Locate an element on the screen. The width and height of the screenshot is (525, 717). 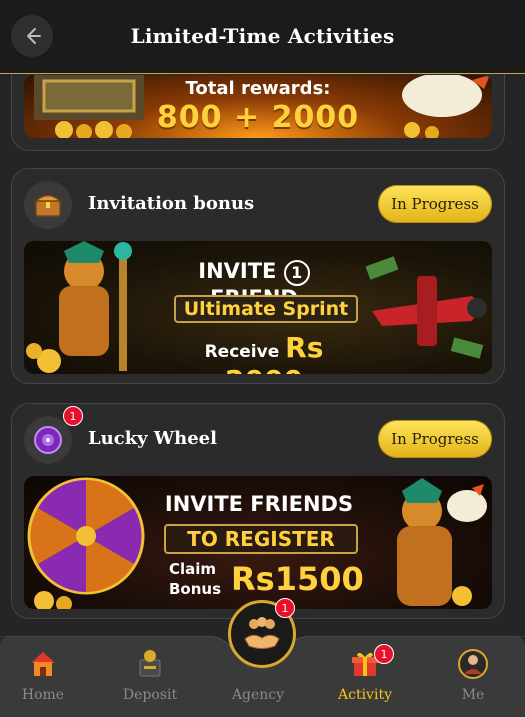
avatar-icon is located at coordinates (473, 664).